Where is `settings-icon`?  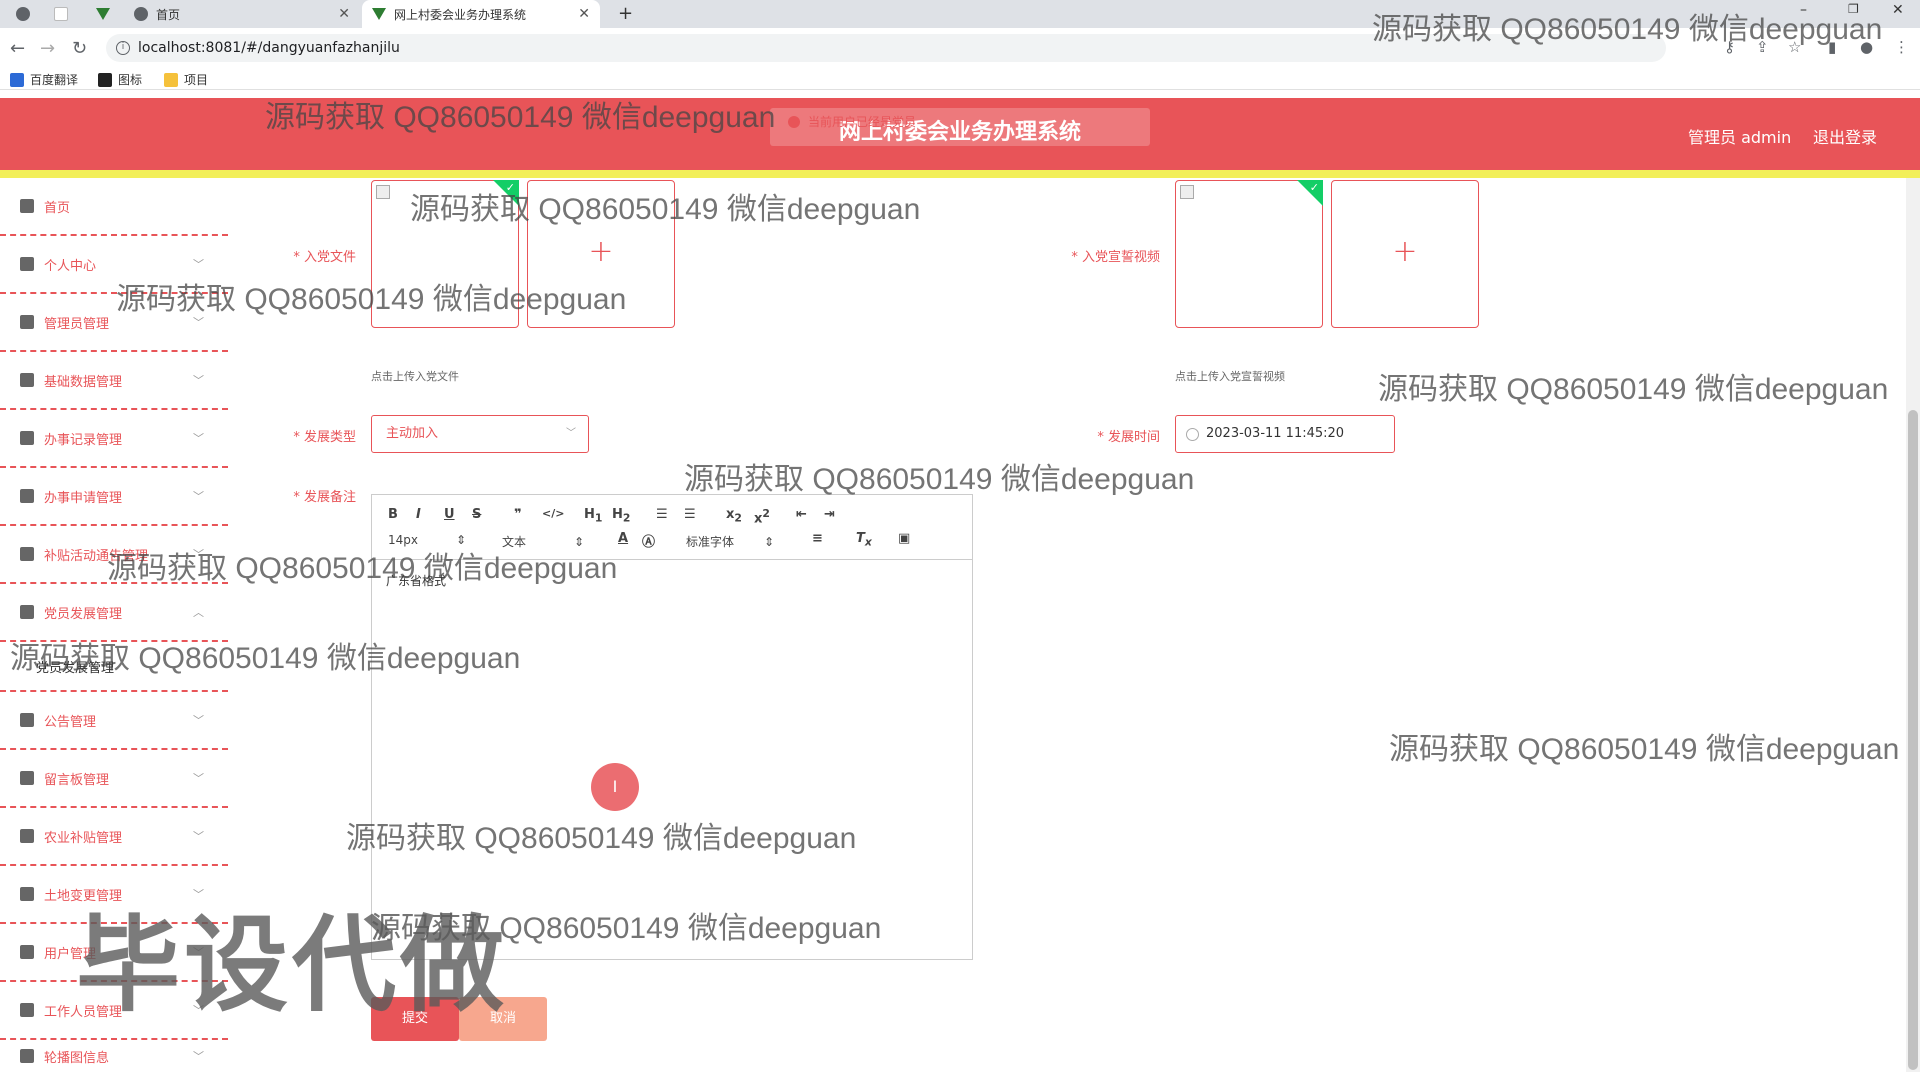
settings-icon is located at coordinates (27, 894).